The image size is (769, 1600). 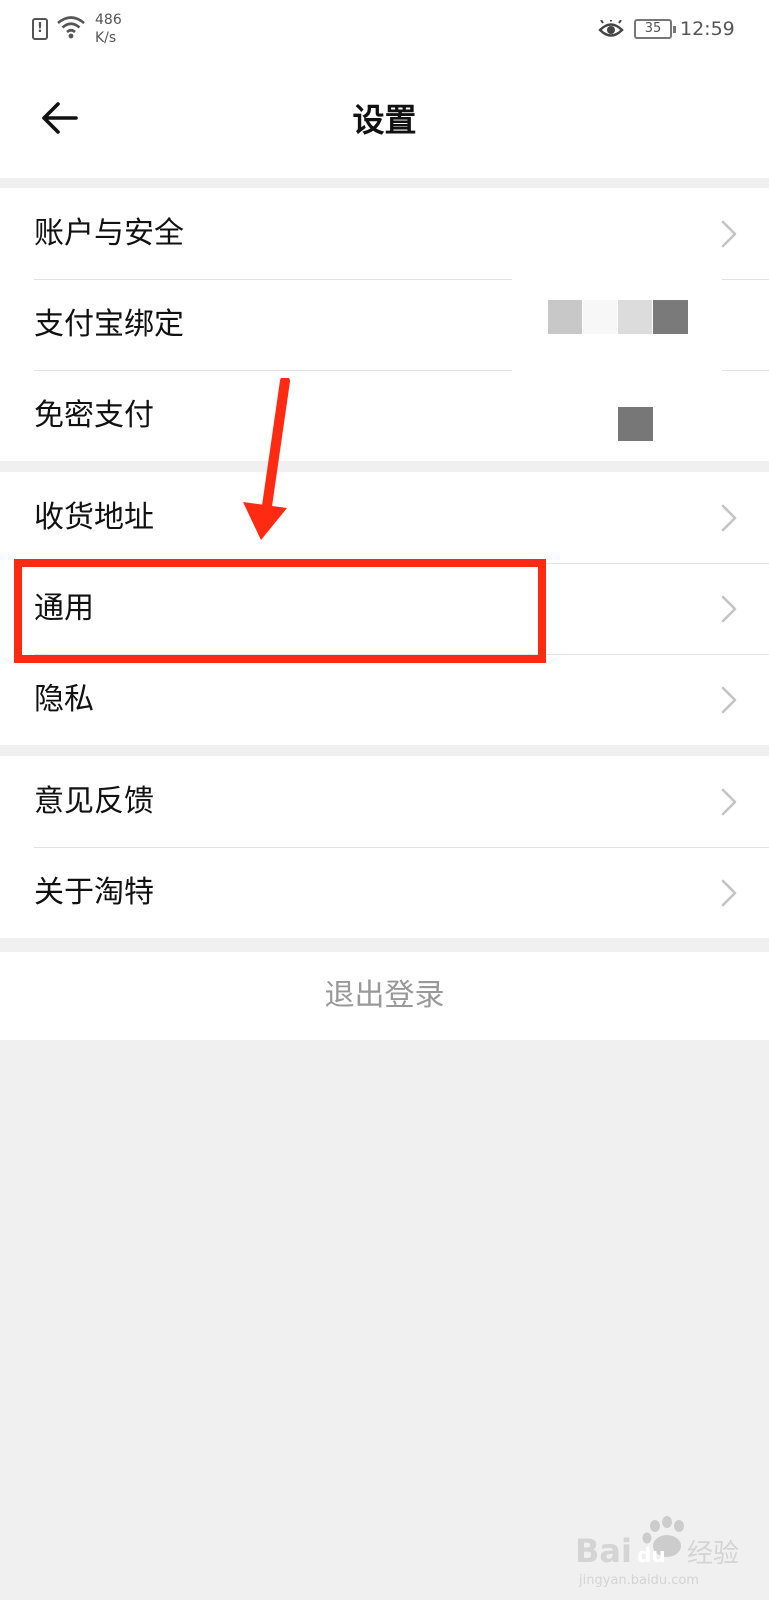 What do you see at coordinates (94, 517) in the screenshot?
I see `menu-item-label: 收货地址` at bounding box center [94, 517].